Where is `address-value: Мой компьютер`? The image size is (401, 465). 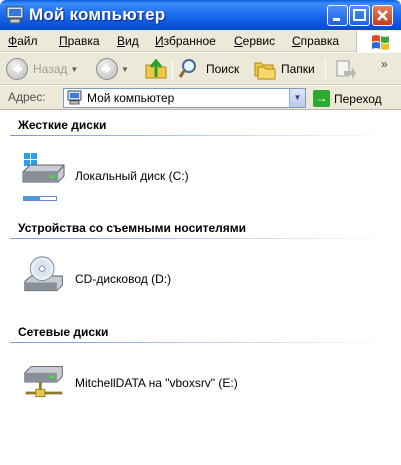 address-value: Мой компьютер is located at coordinates (131, 98).